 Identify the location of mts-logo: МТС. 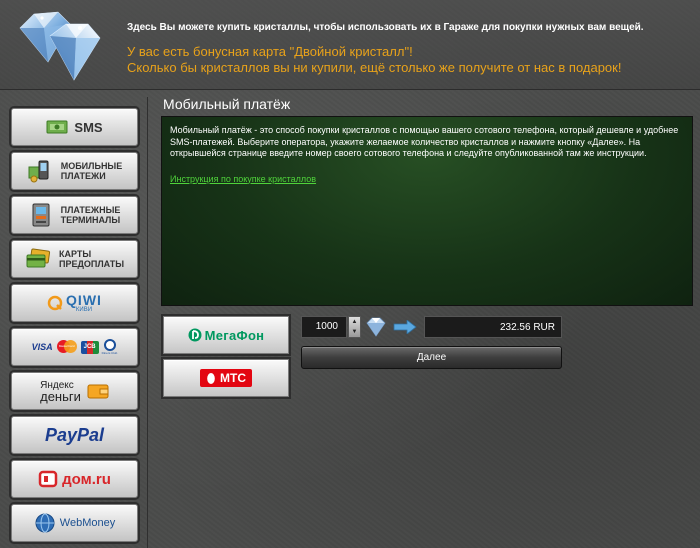
(226, 378).